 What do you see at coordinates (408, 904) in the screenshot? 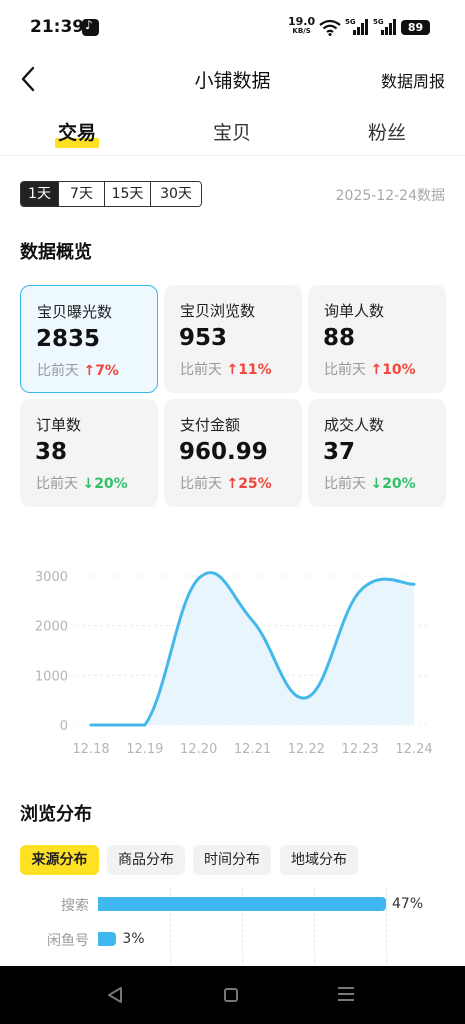
I see `bar-value-search: 47%` at bounding box center [408, 904].